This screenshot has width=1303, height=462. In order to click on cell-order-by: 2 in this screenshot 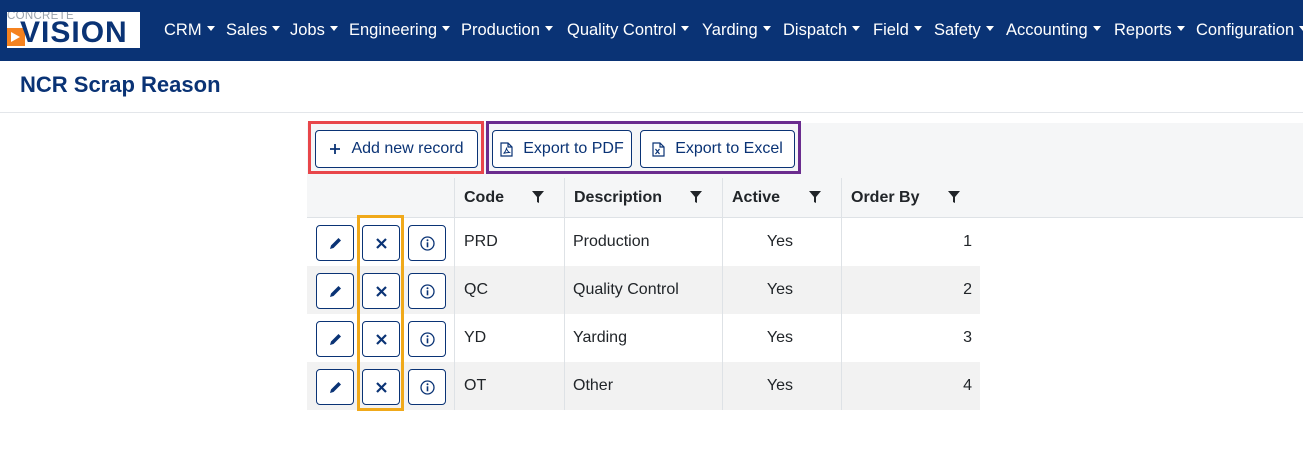, I will do `click(967, 289)`.